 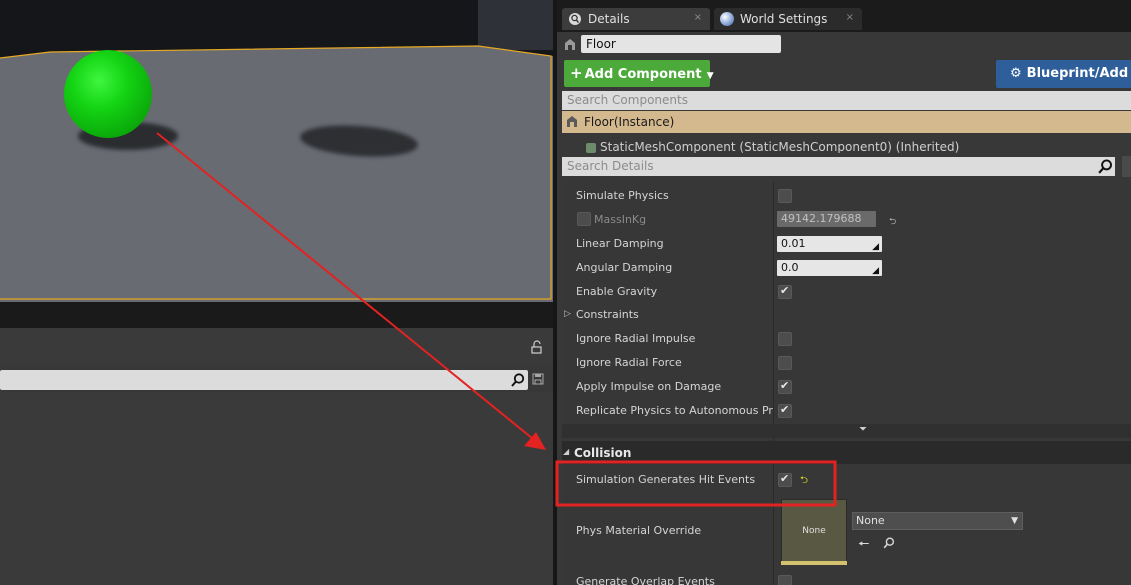 I want to click on left-panel-header, so click(x=276, y=346).